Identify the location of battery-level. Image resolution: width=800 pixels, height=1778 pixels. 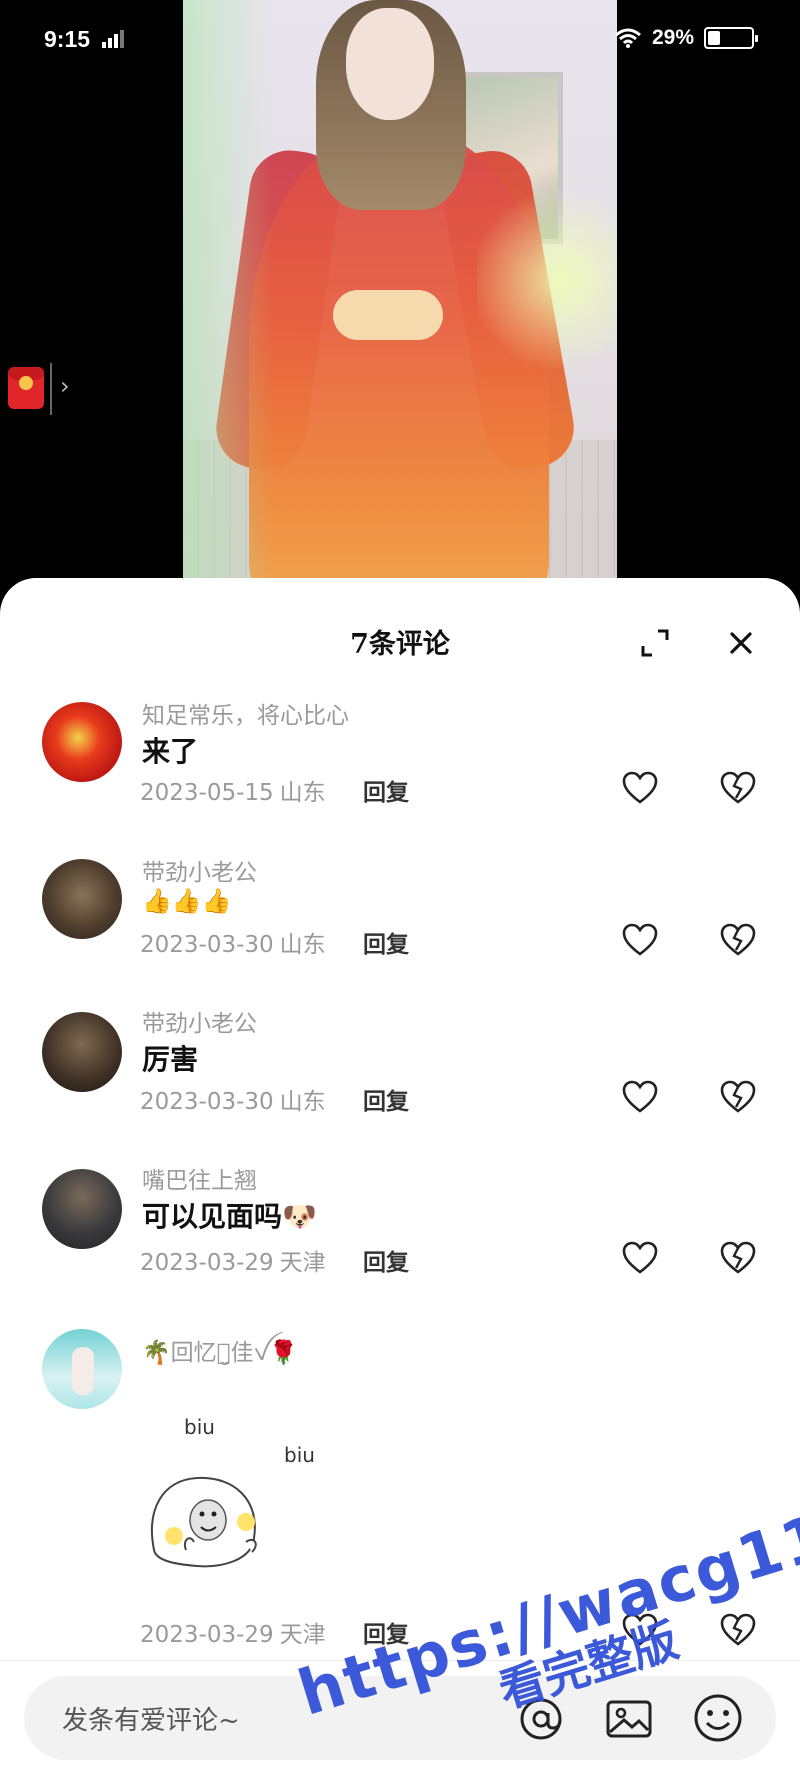
(714, 38).